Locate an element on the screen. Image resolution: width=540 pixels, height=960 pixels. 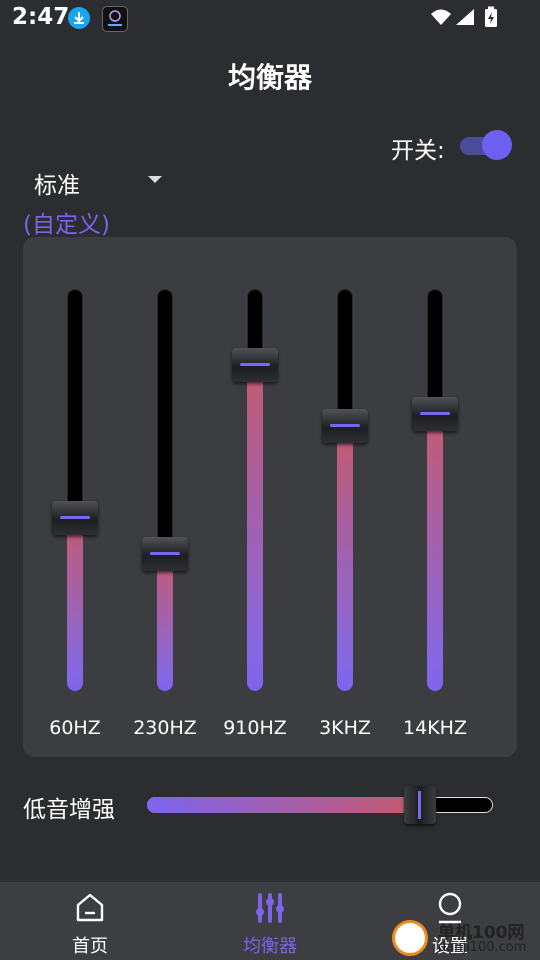
watermark: 单机100网 danji100.com is located at coordinates (466, 939).